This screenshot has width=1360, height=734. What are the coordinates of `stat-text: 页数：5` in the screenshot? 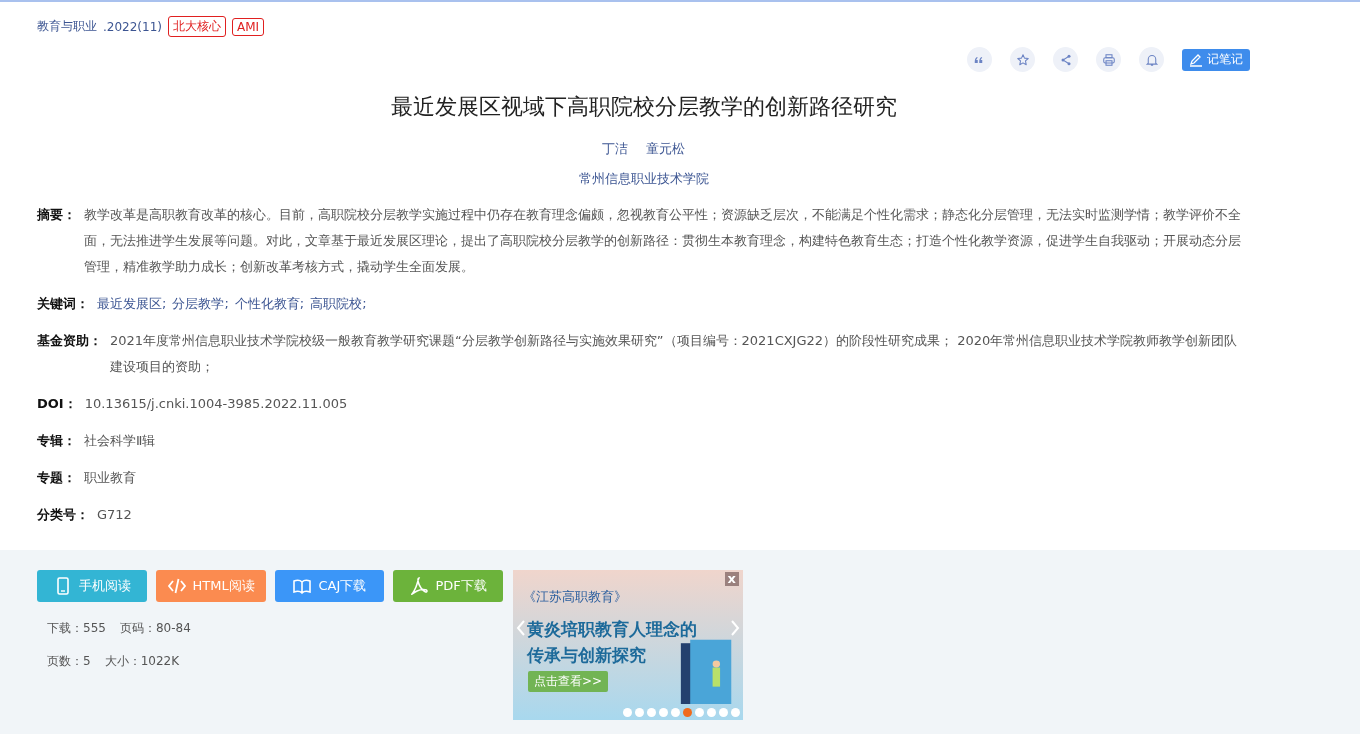 It's located at (69, 661).